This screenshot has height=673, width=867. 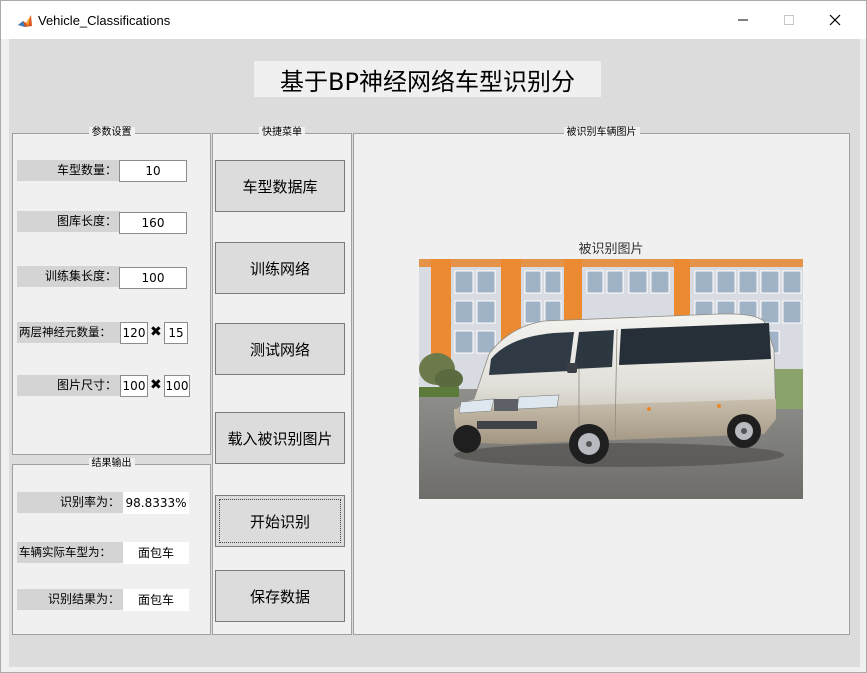 What do you see at coordinates (280, 596) in the screenshot?
I see `save-data-button: 保存数据` at bounding box center [280, 596].